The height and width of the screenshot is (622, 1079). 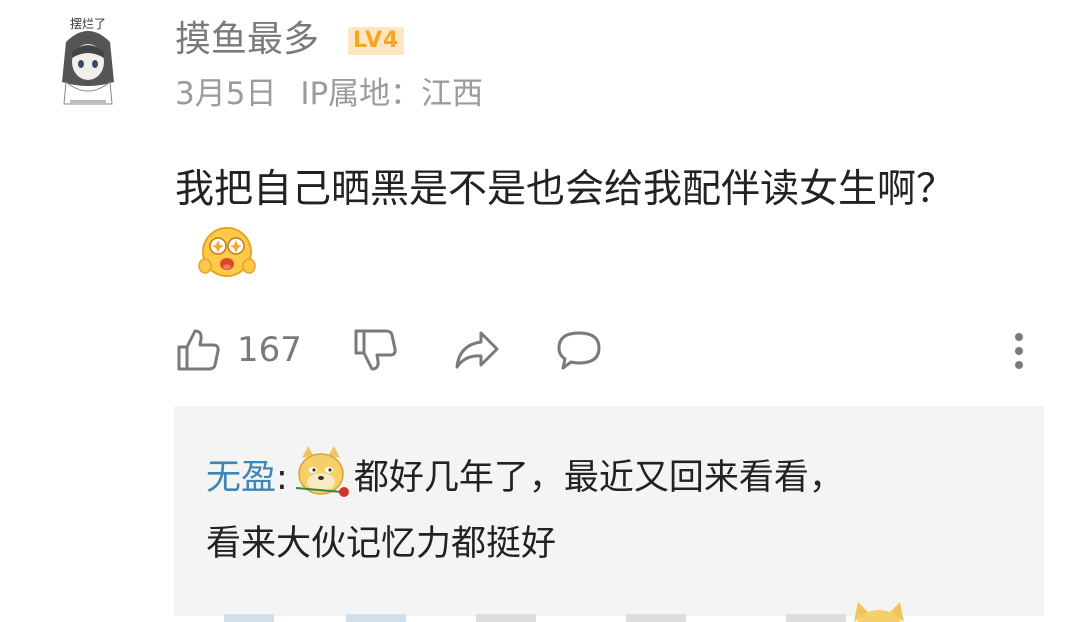 I want to click on action-bar: 167, so click(x=539, y=350).